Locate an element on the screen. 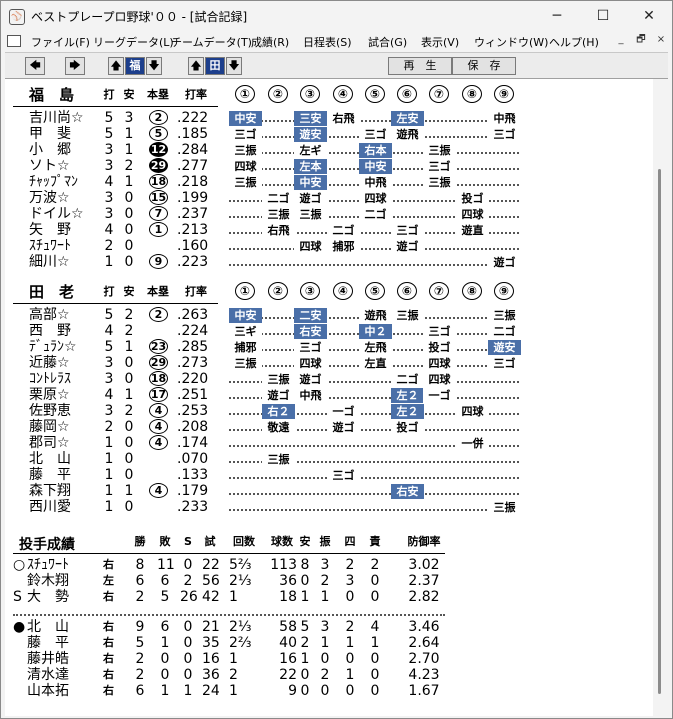 The width and height of the screenshot is (673, 719). player-hits: 3 is located at coordinates (129, 118).